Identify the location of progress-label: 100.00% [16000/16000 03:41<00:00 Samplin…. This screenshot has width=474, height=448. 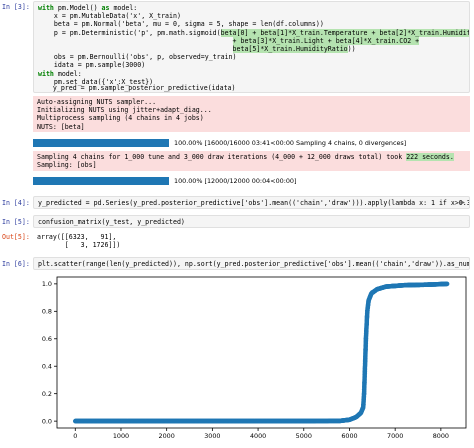
(290, 143).